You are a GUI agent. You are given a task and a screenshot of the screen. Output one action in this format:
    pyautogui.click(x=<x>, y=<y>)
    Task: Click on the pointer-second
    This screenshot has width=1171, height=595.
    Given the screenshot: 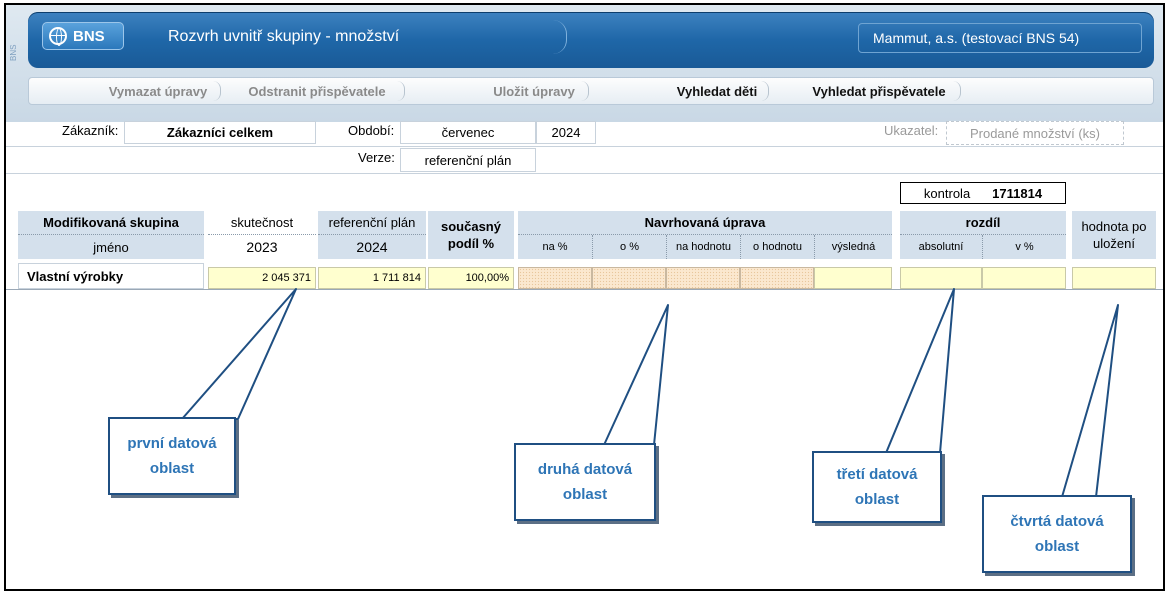 What is the action you would take?
    pyautogui.click(x=636, y=375)
    